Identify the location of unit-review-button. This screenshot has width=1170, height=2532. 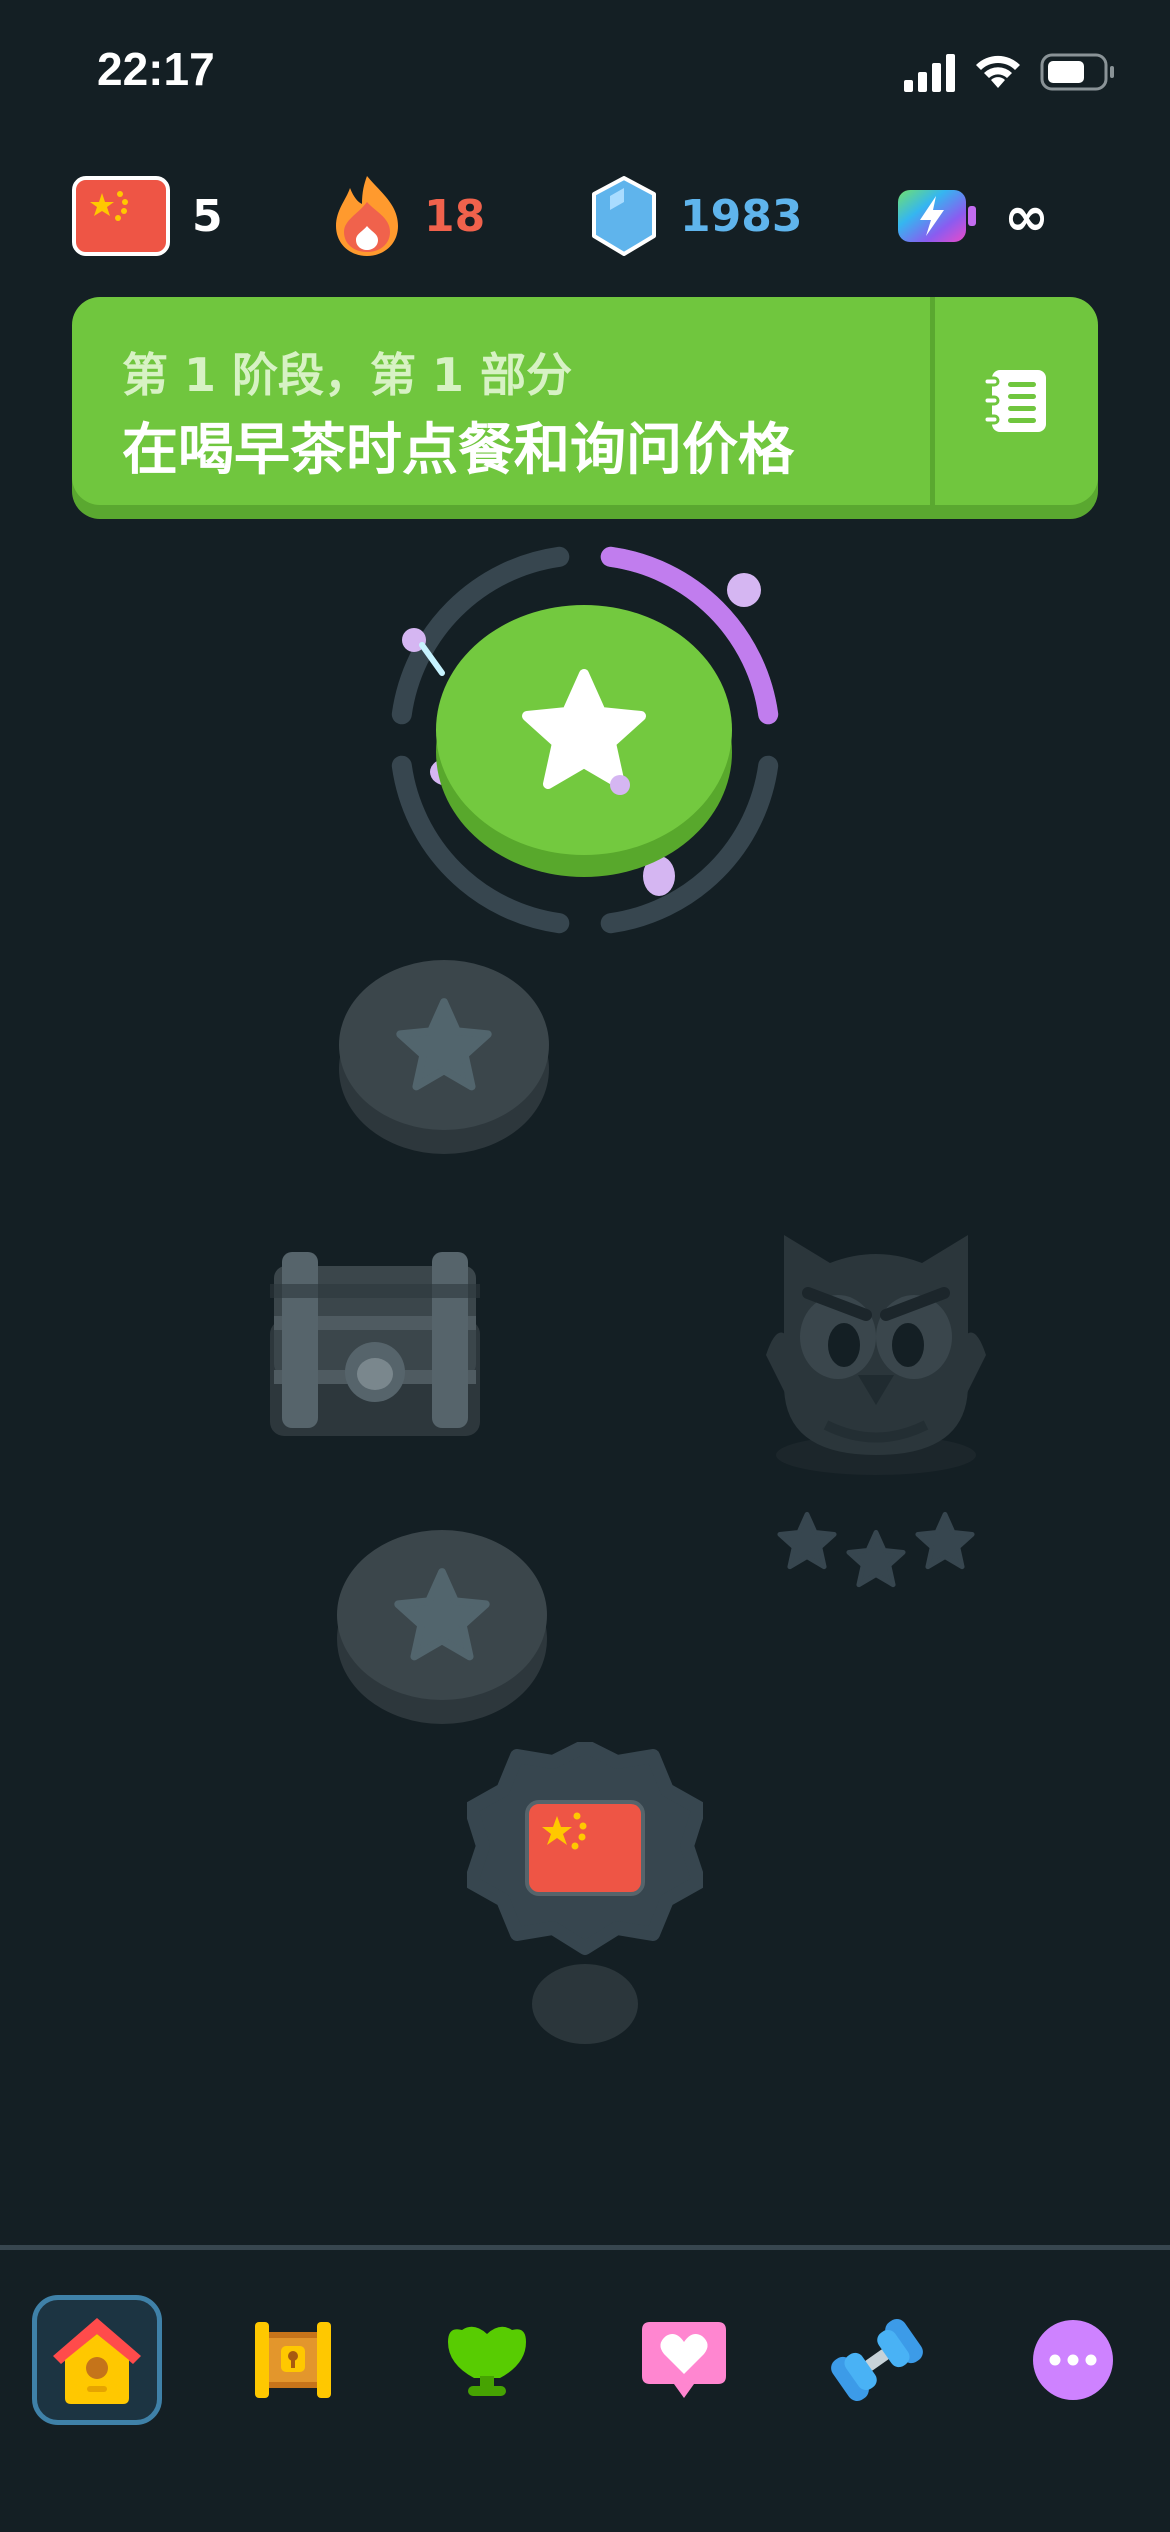
(585, 1848).